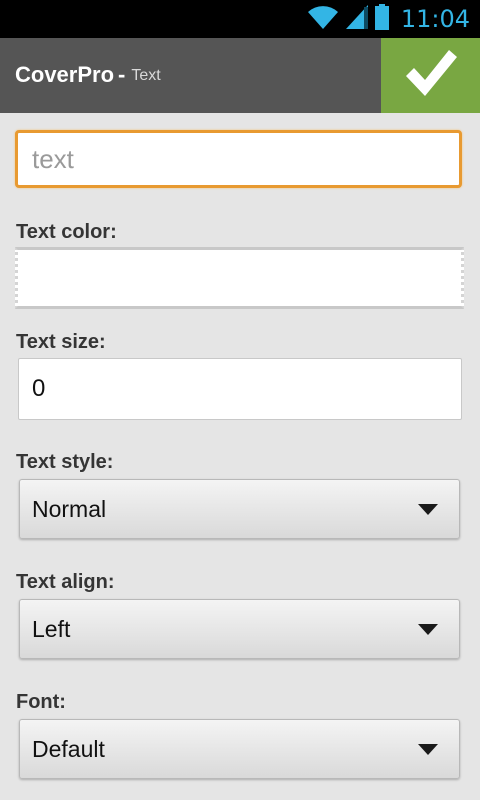  Describe the element at coordinates (435, 19) in the screenshot. I see `status-clock: 11:04` at that location.